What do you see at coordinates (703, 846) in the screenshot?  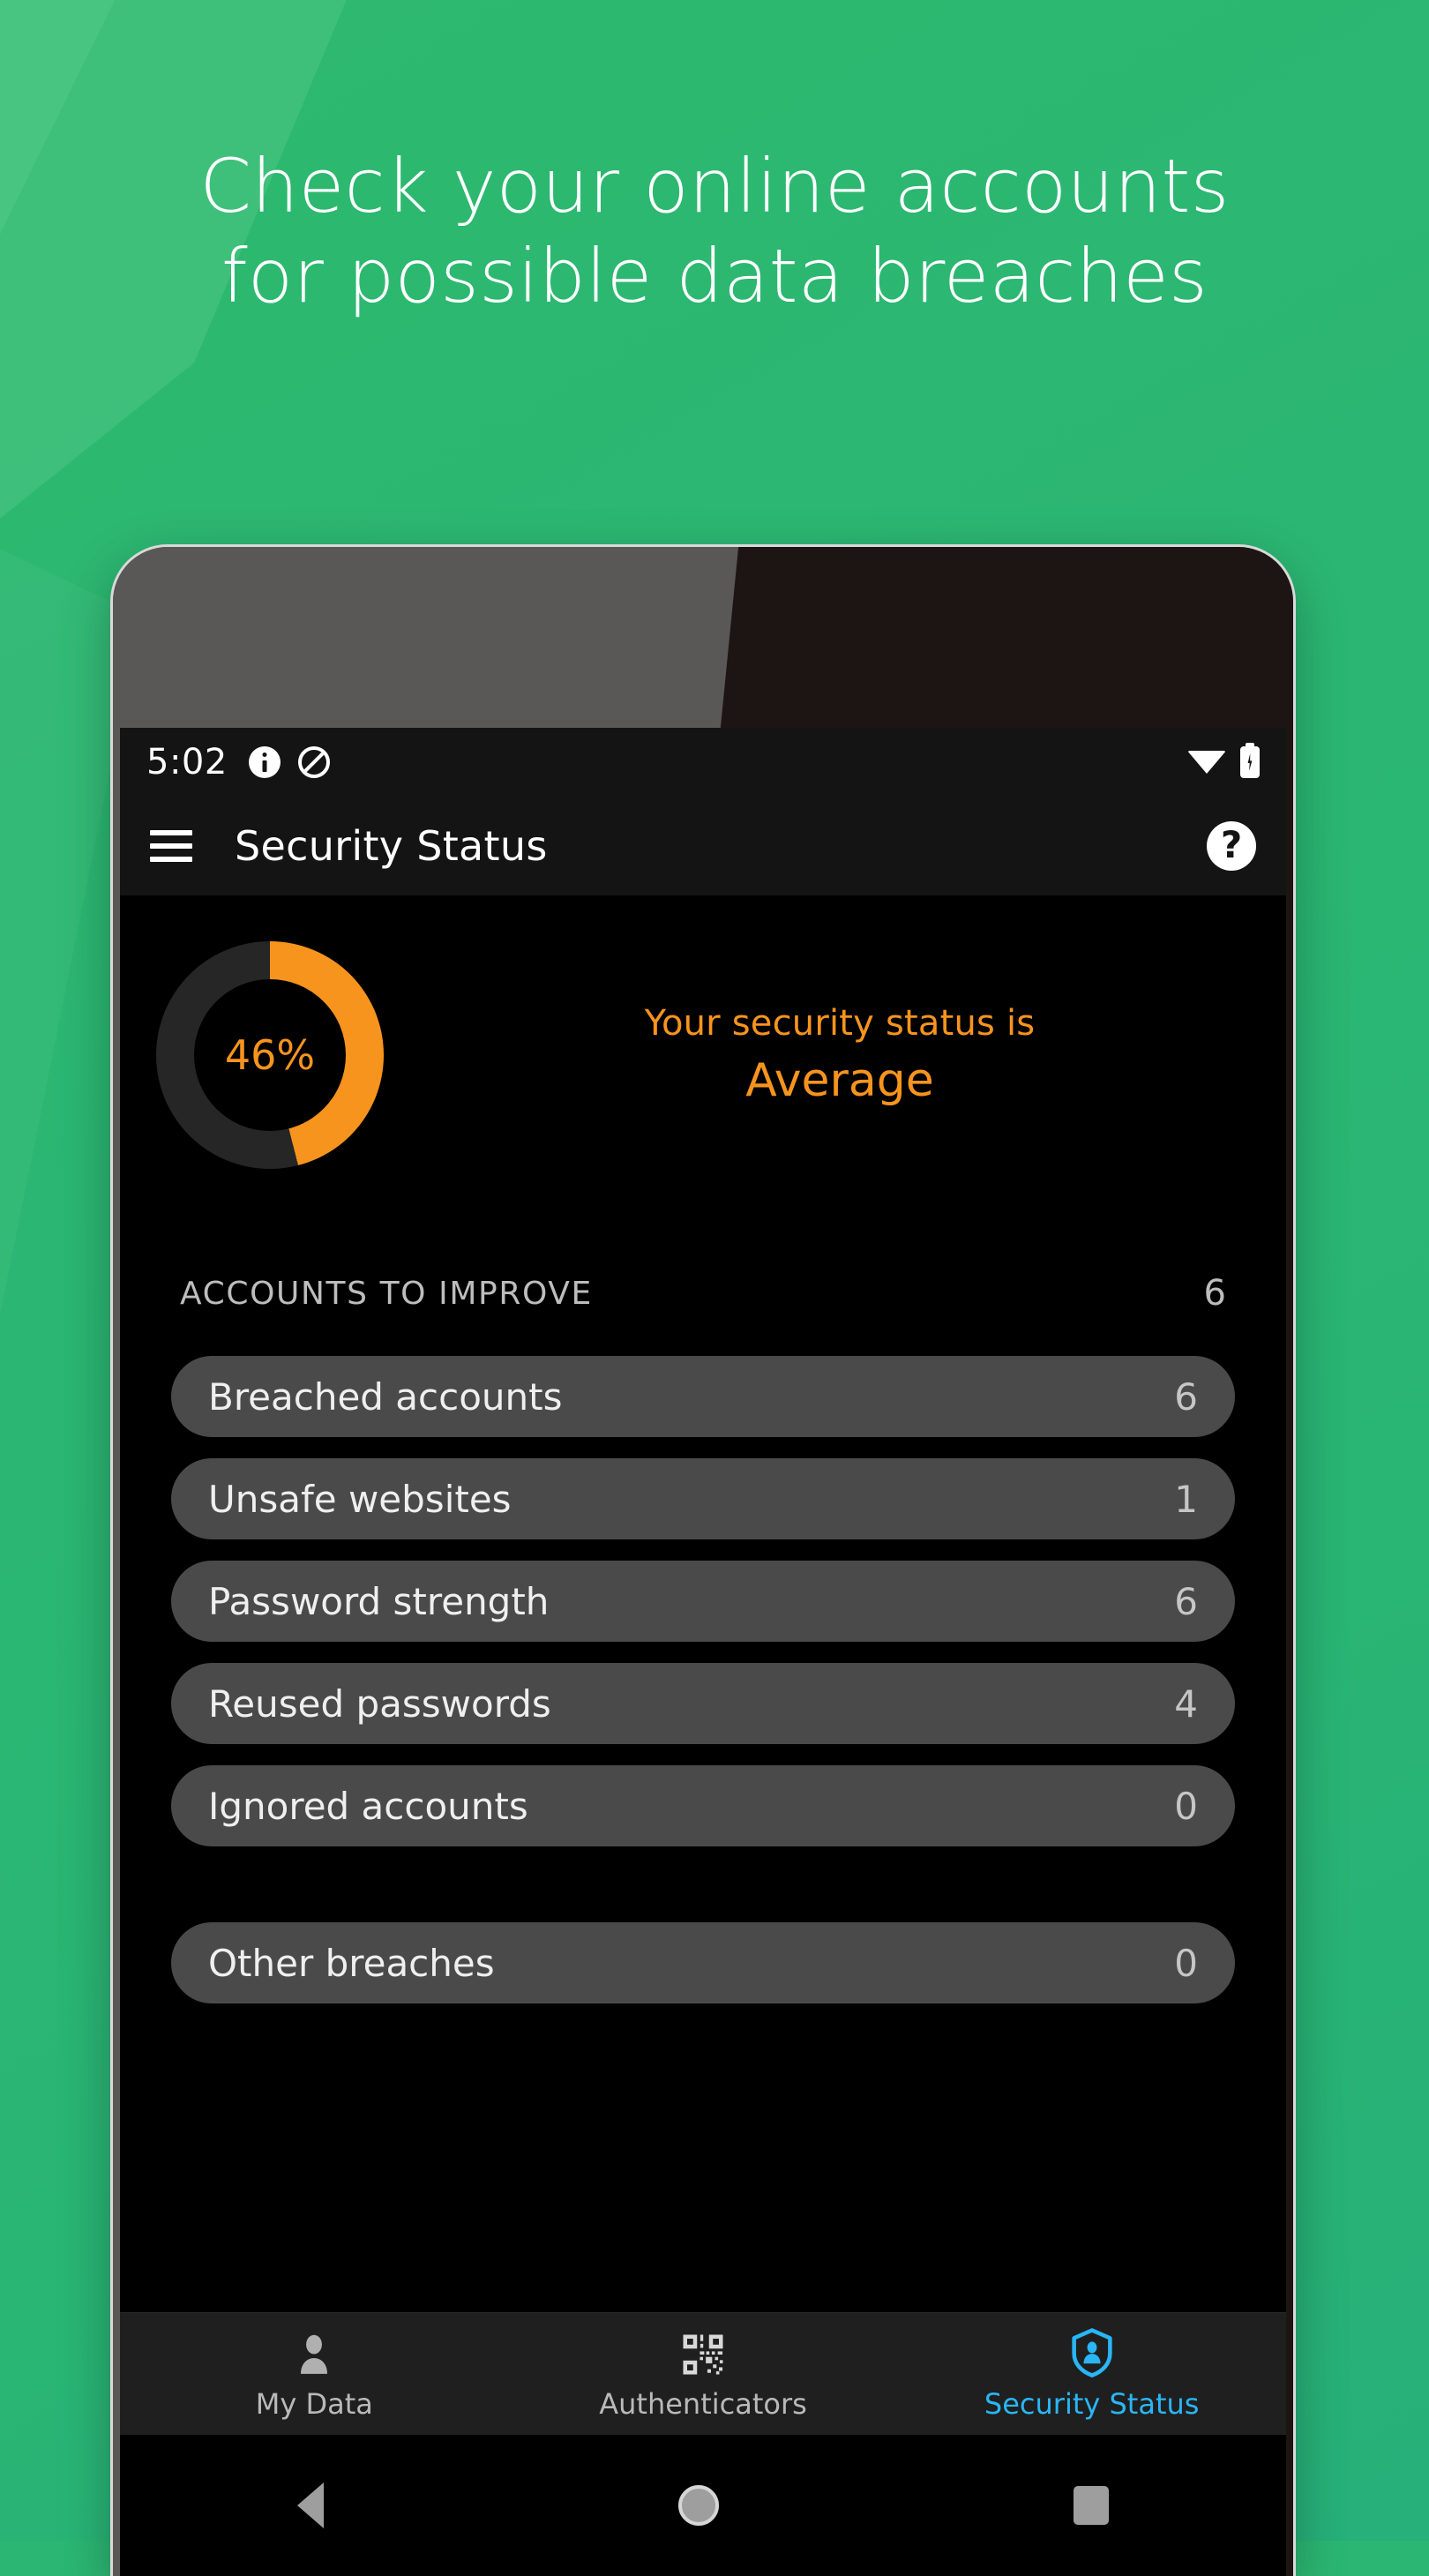 I see `app-bar: Security Status ?` at bounding box center [703, 846].